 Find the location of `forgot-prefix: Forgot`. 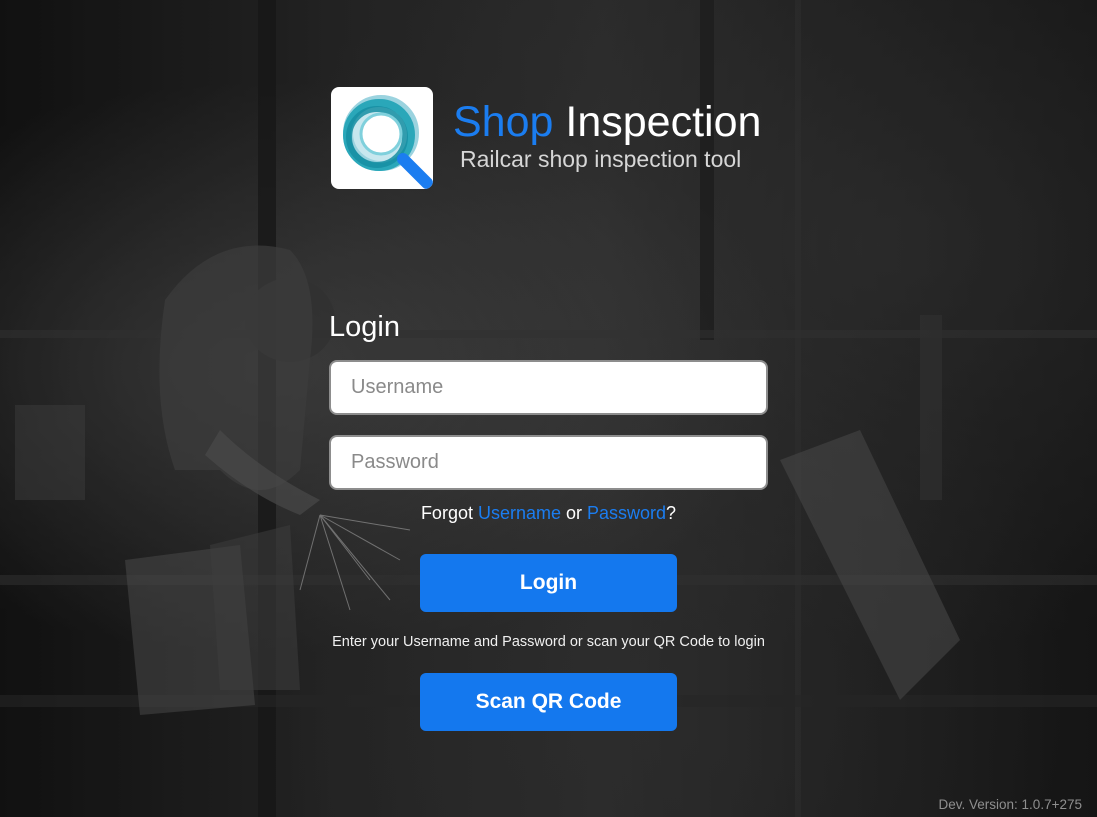

forgot-prefix: Forgot is located at coordinates (449, 513).